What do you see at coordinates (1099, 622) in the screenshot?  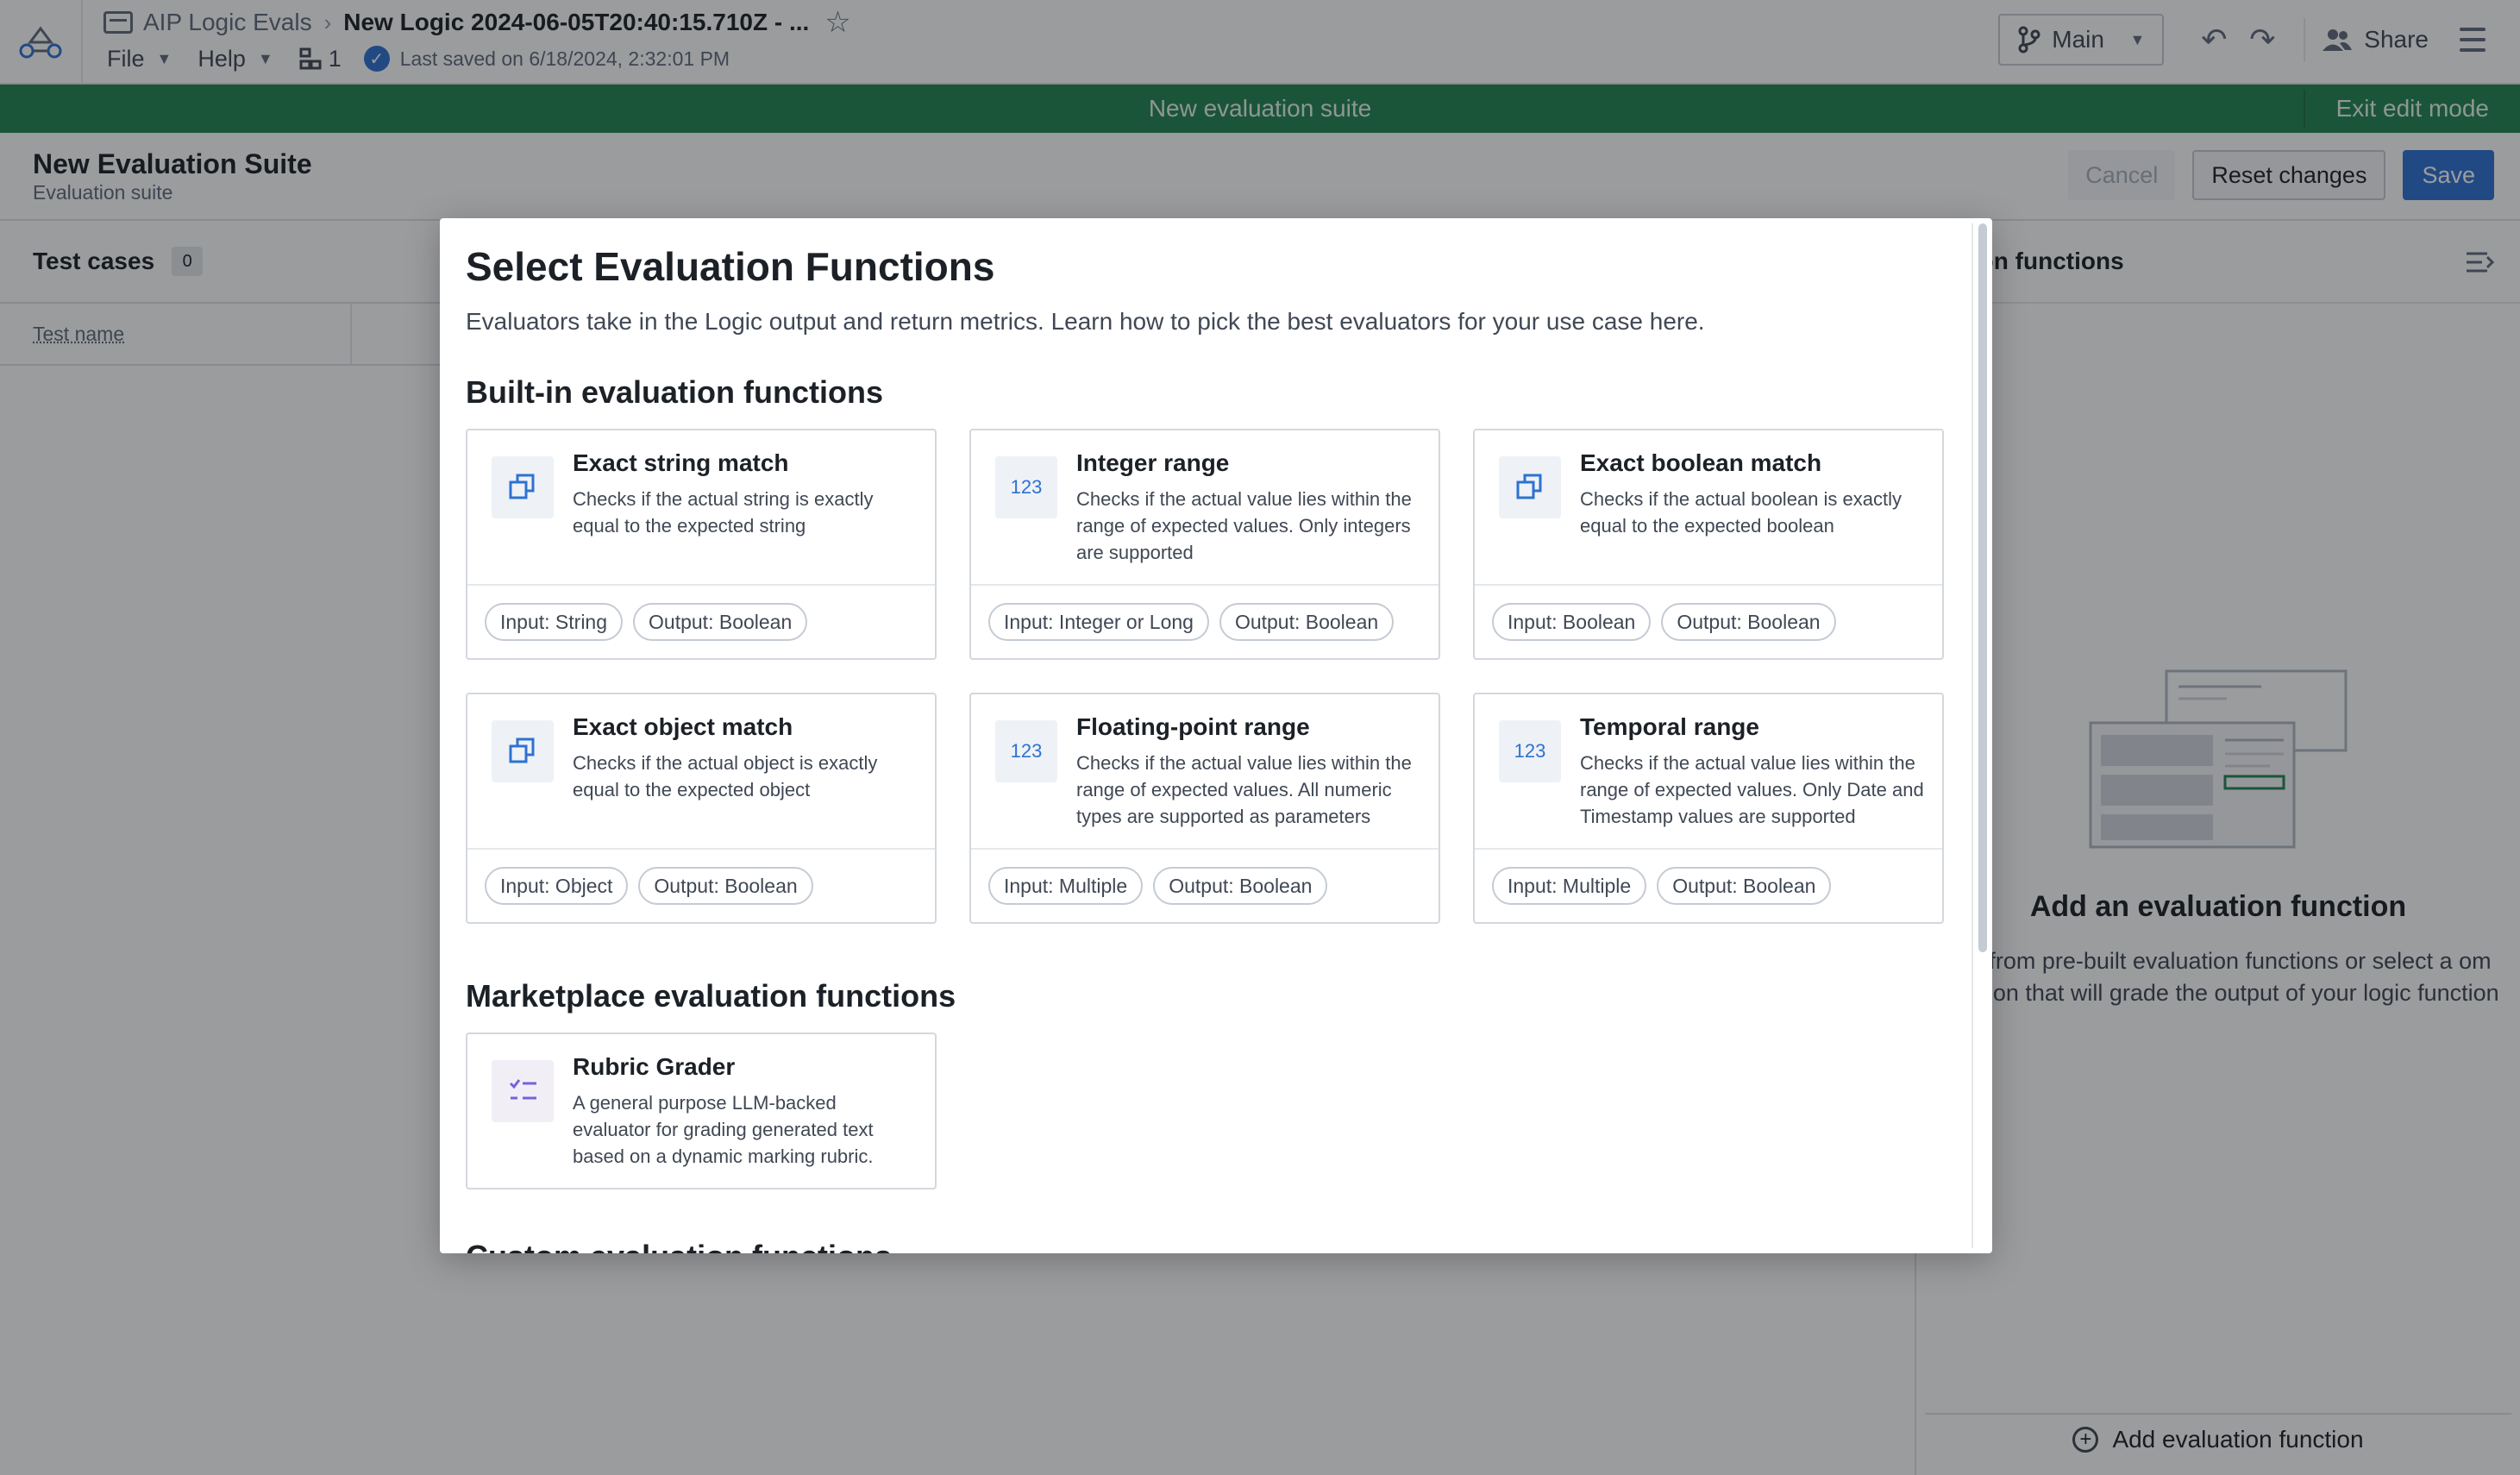 I see `input-tag: Input: Integer or Long` at bounding box center [1099, 622].